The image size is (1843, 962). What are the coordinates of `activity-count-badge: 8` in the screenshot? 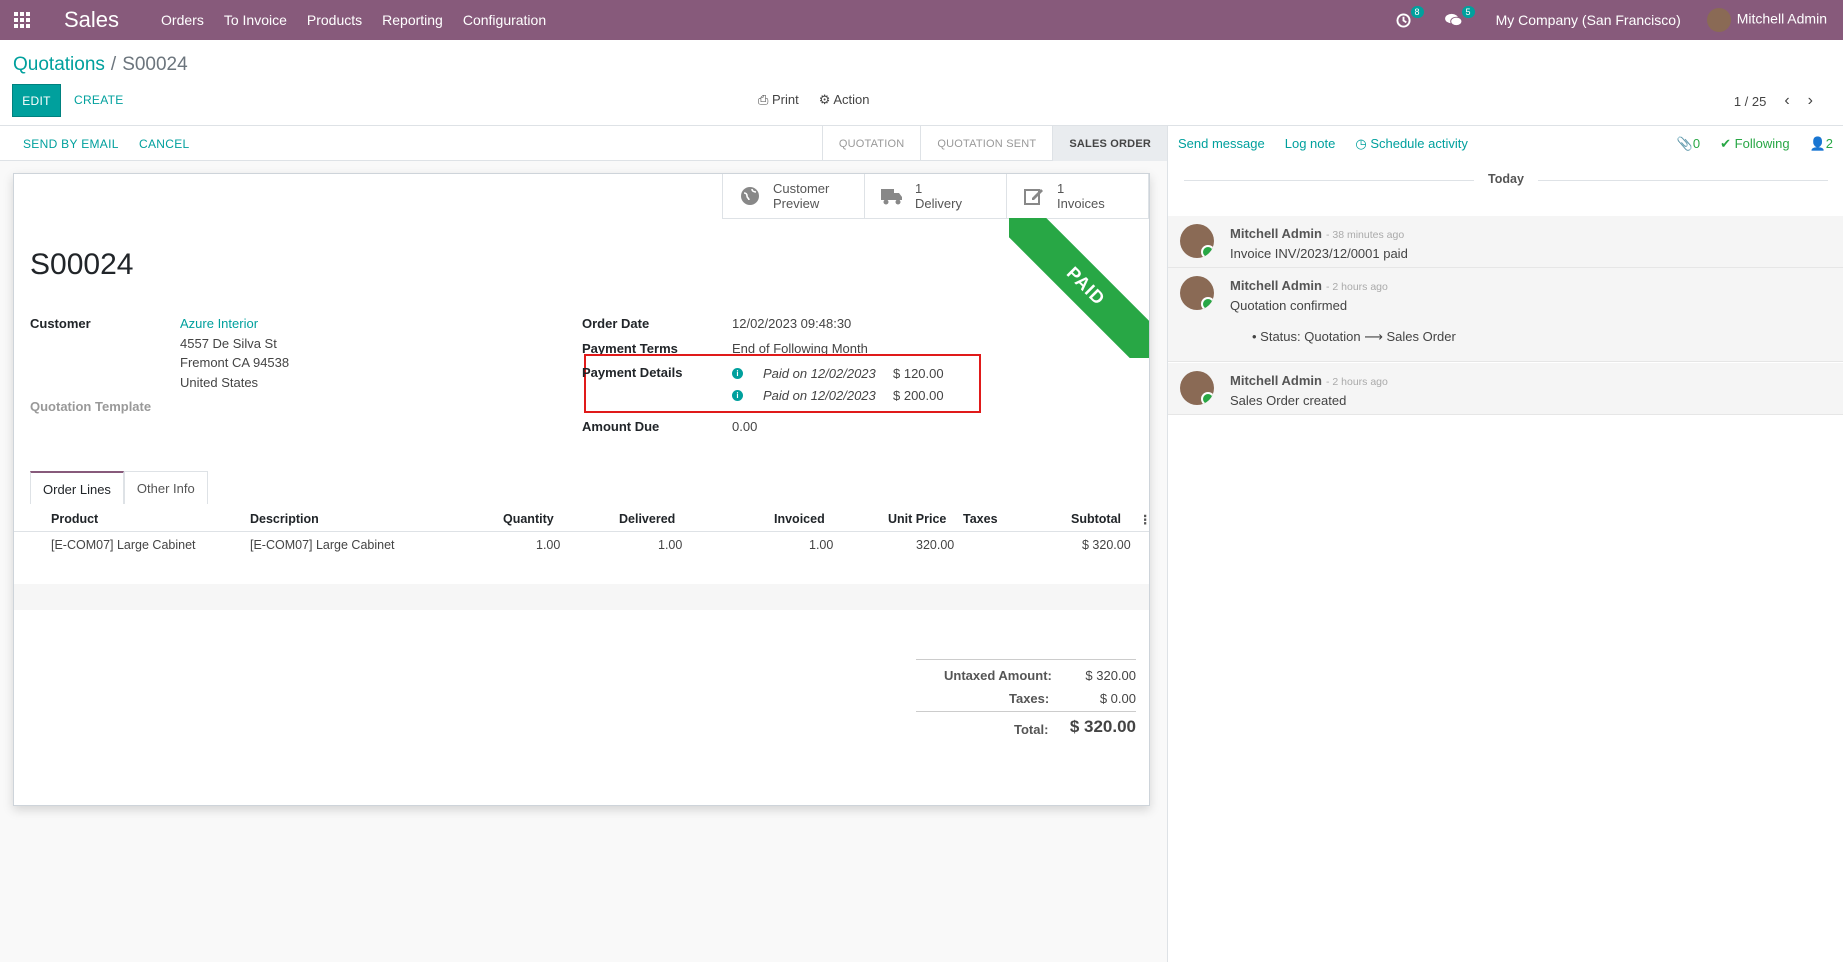 It's located at (1417, 11).